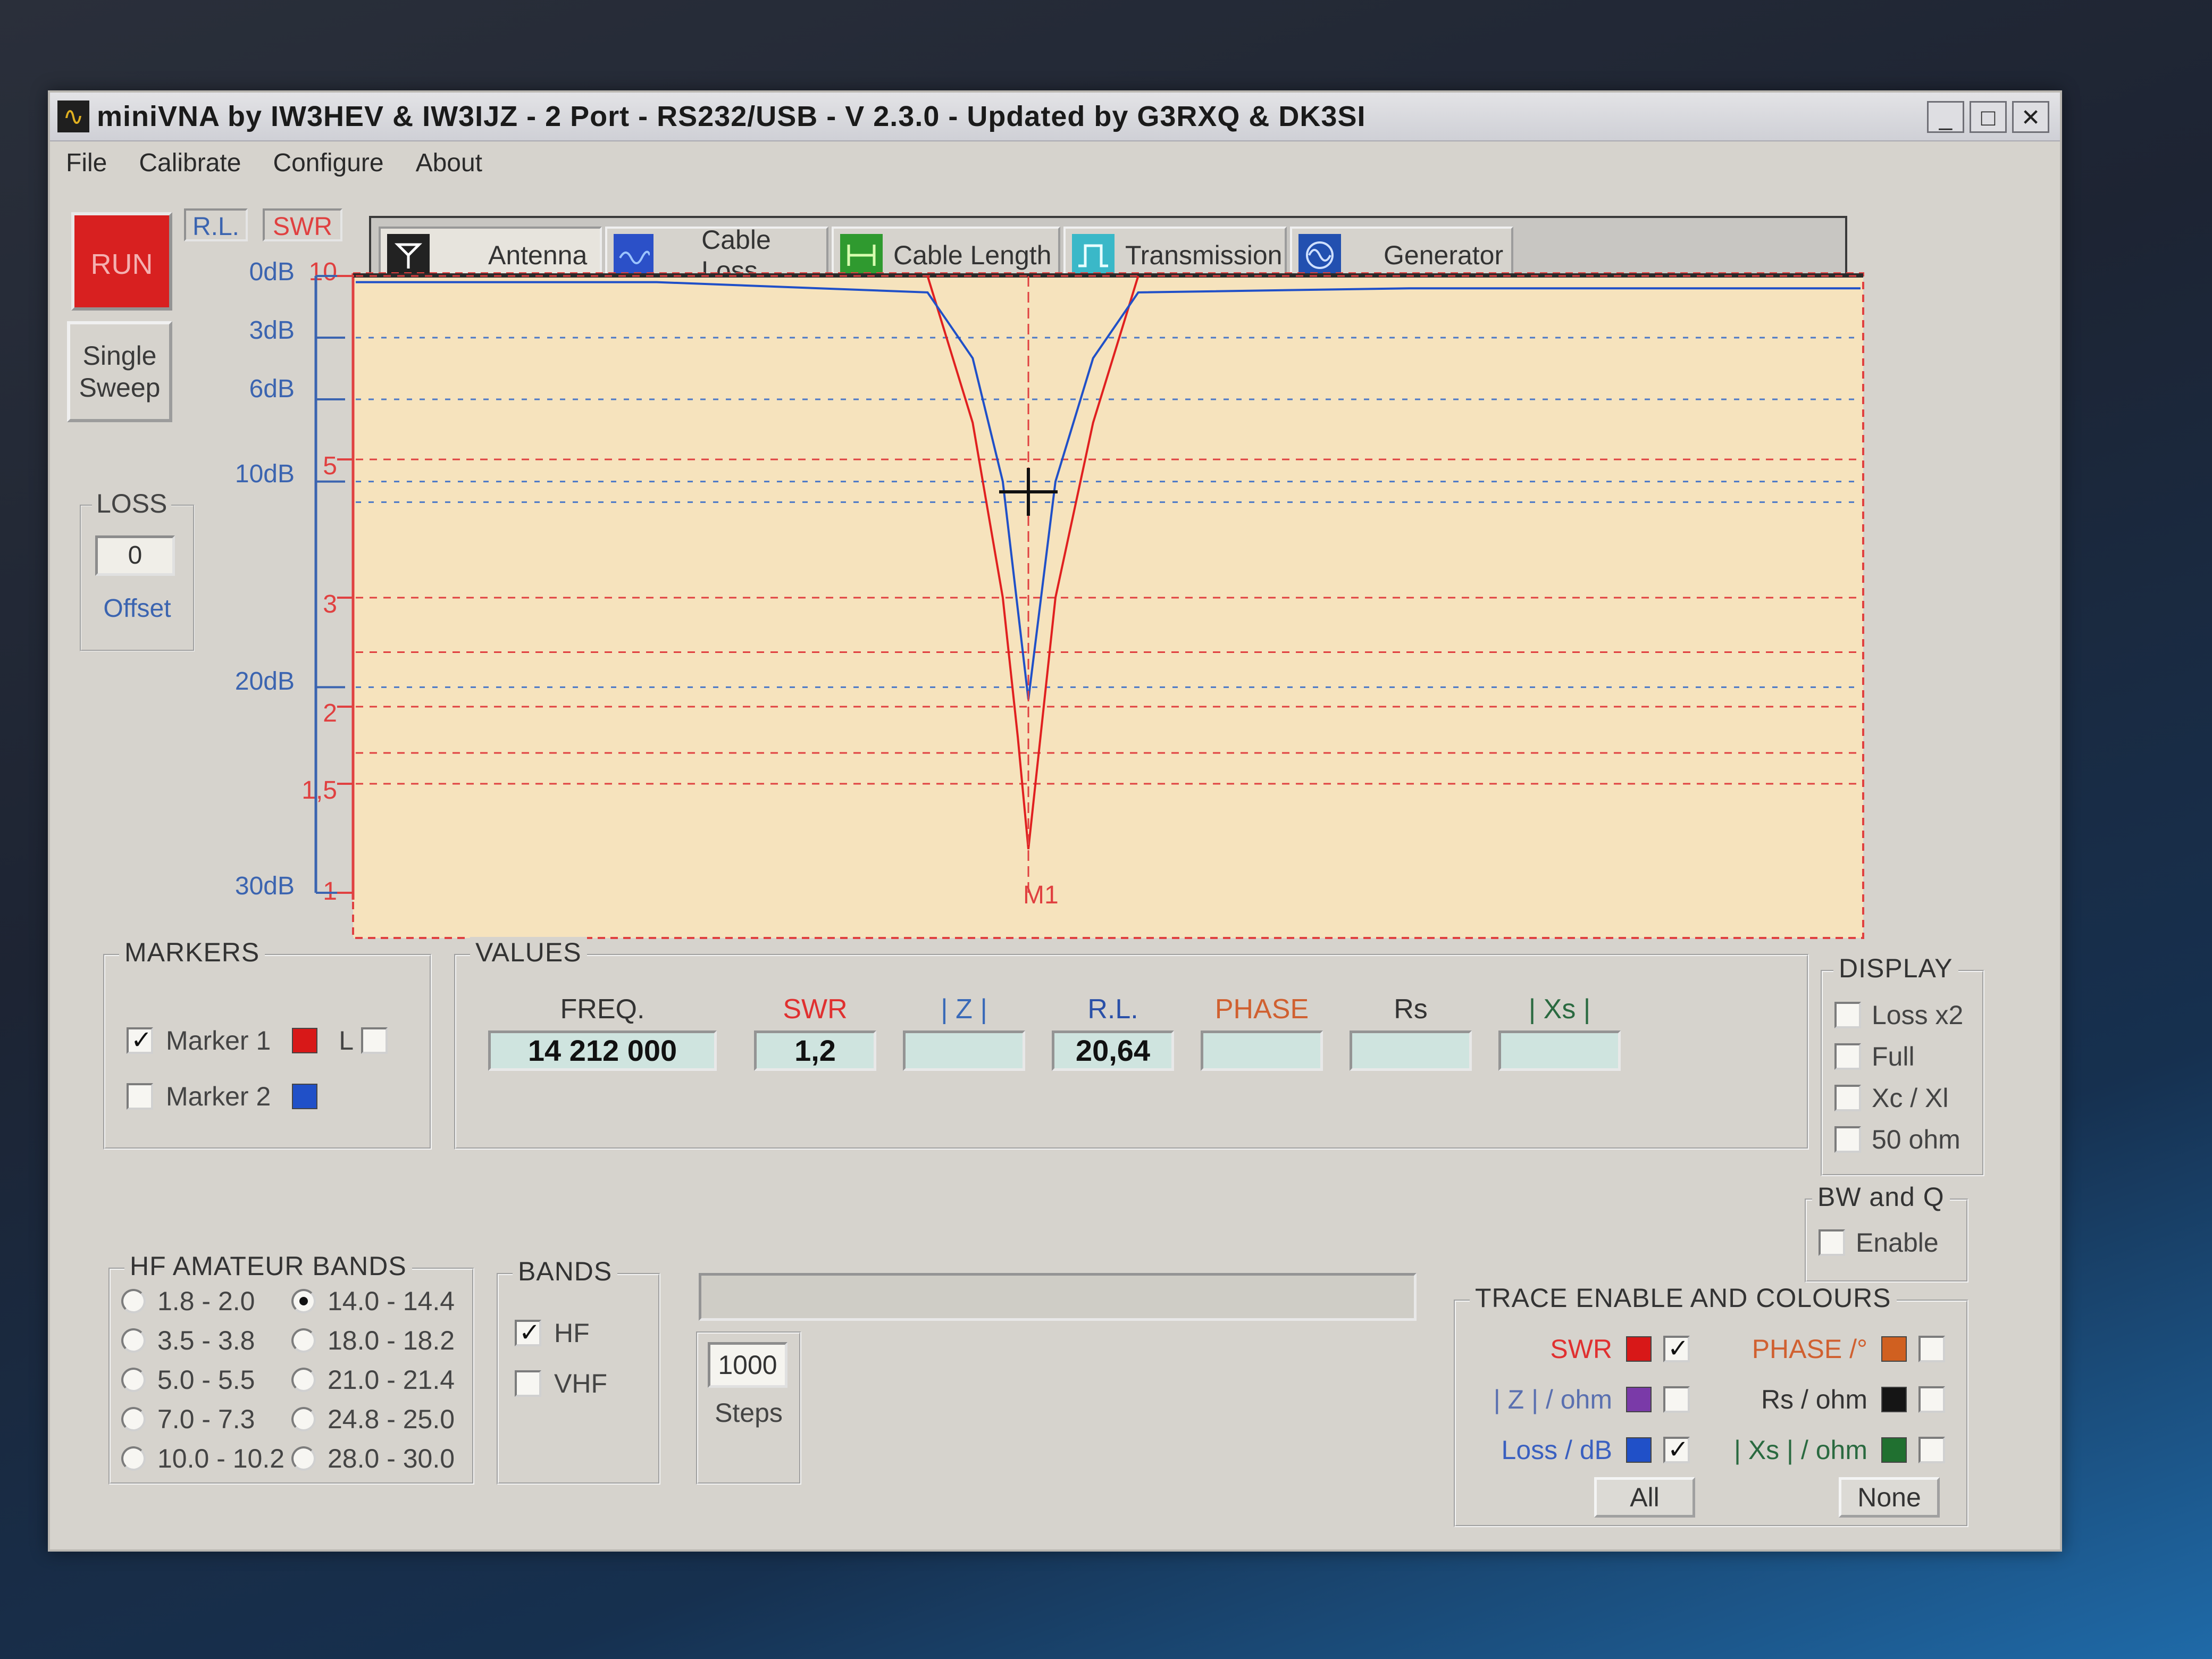 This screenshot has width=2212, height=1659. Describe the element at coordinates (1262, 1050) in the screenshot. I see `phase-value` at that location.